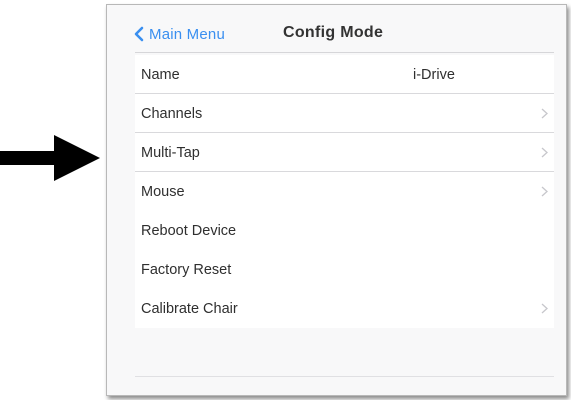 This screenshot has width=571, height=400. What do you see at coordinates (344, 152) in the screenshot?
I see `settings-row-multi-tap: Multi-Tap` at bounding box center [344, 152].